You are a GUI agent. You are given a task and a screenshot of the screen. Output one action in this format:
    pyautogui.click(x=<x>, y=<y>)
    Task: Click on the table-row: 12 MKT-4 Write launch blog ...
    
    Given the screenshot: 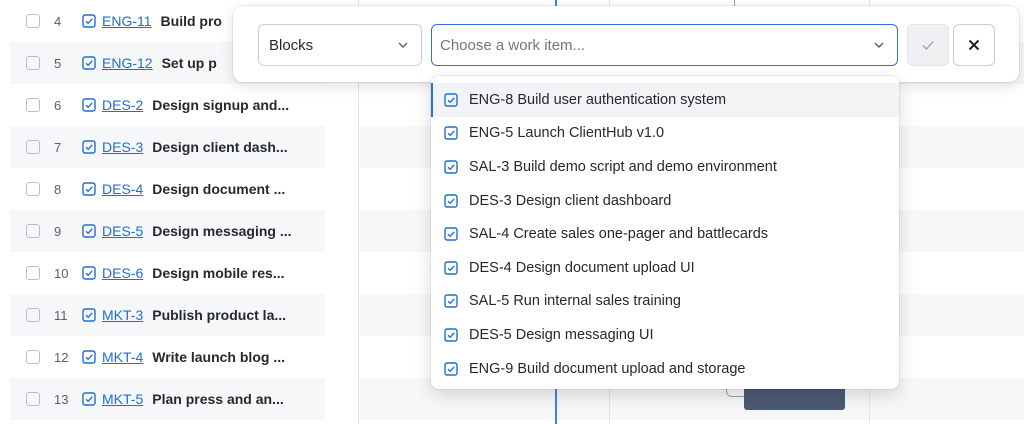 What is the action you would take?
    pyautogui.click(x=167, y=357)
    